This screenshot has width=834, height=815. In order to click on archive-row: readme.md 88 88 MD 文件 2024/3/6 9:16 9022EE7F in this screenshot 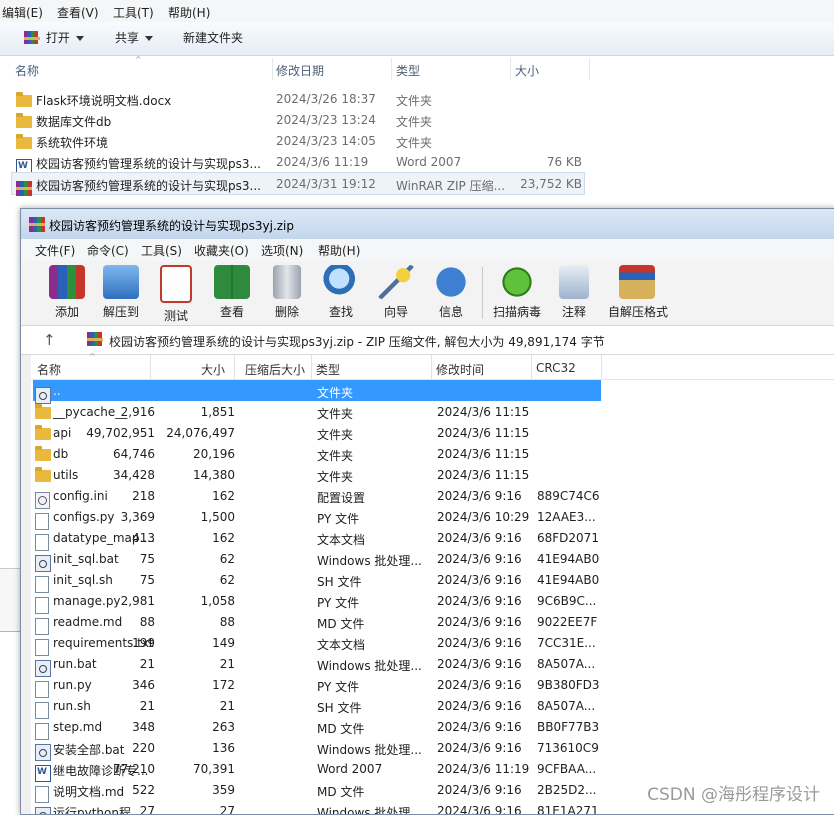, I will do `click(317, 623)`.